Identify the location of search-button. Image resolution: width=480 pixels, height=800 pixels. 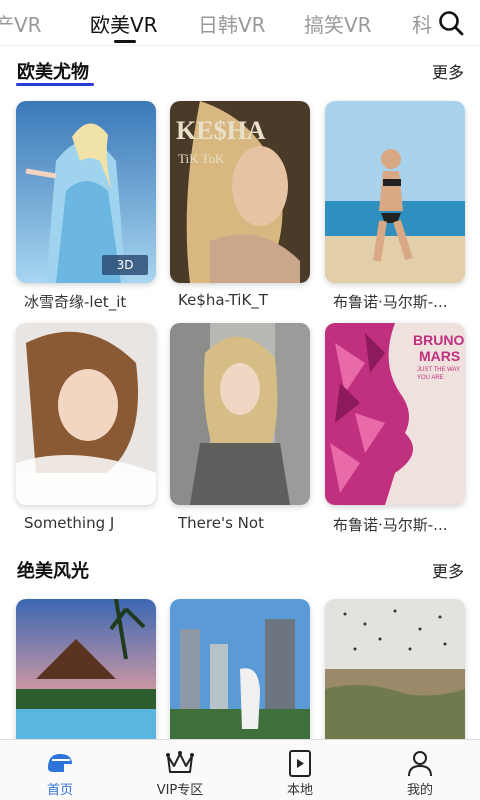
(451, 23).